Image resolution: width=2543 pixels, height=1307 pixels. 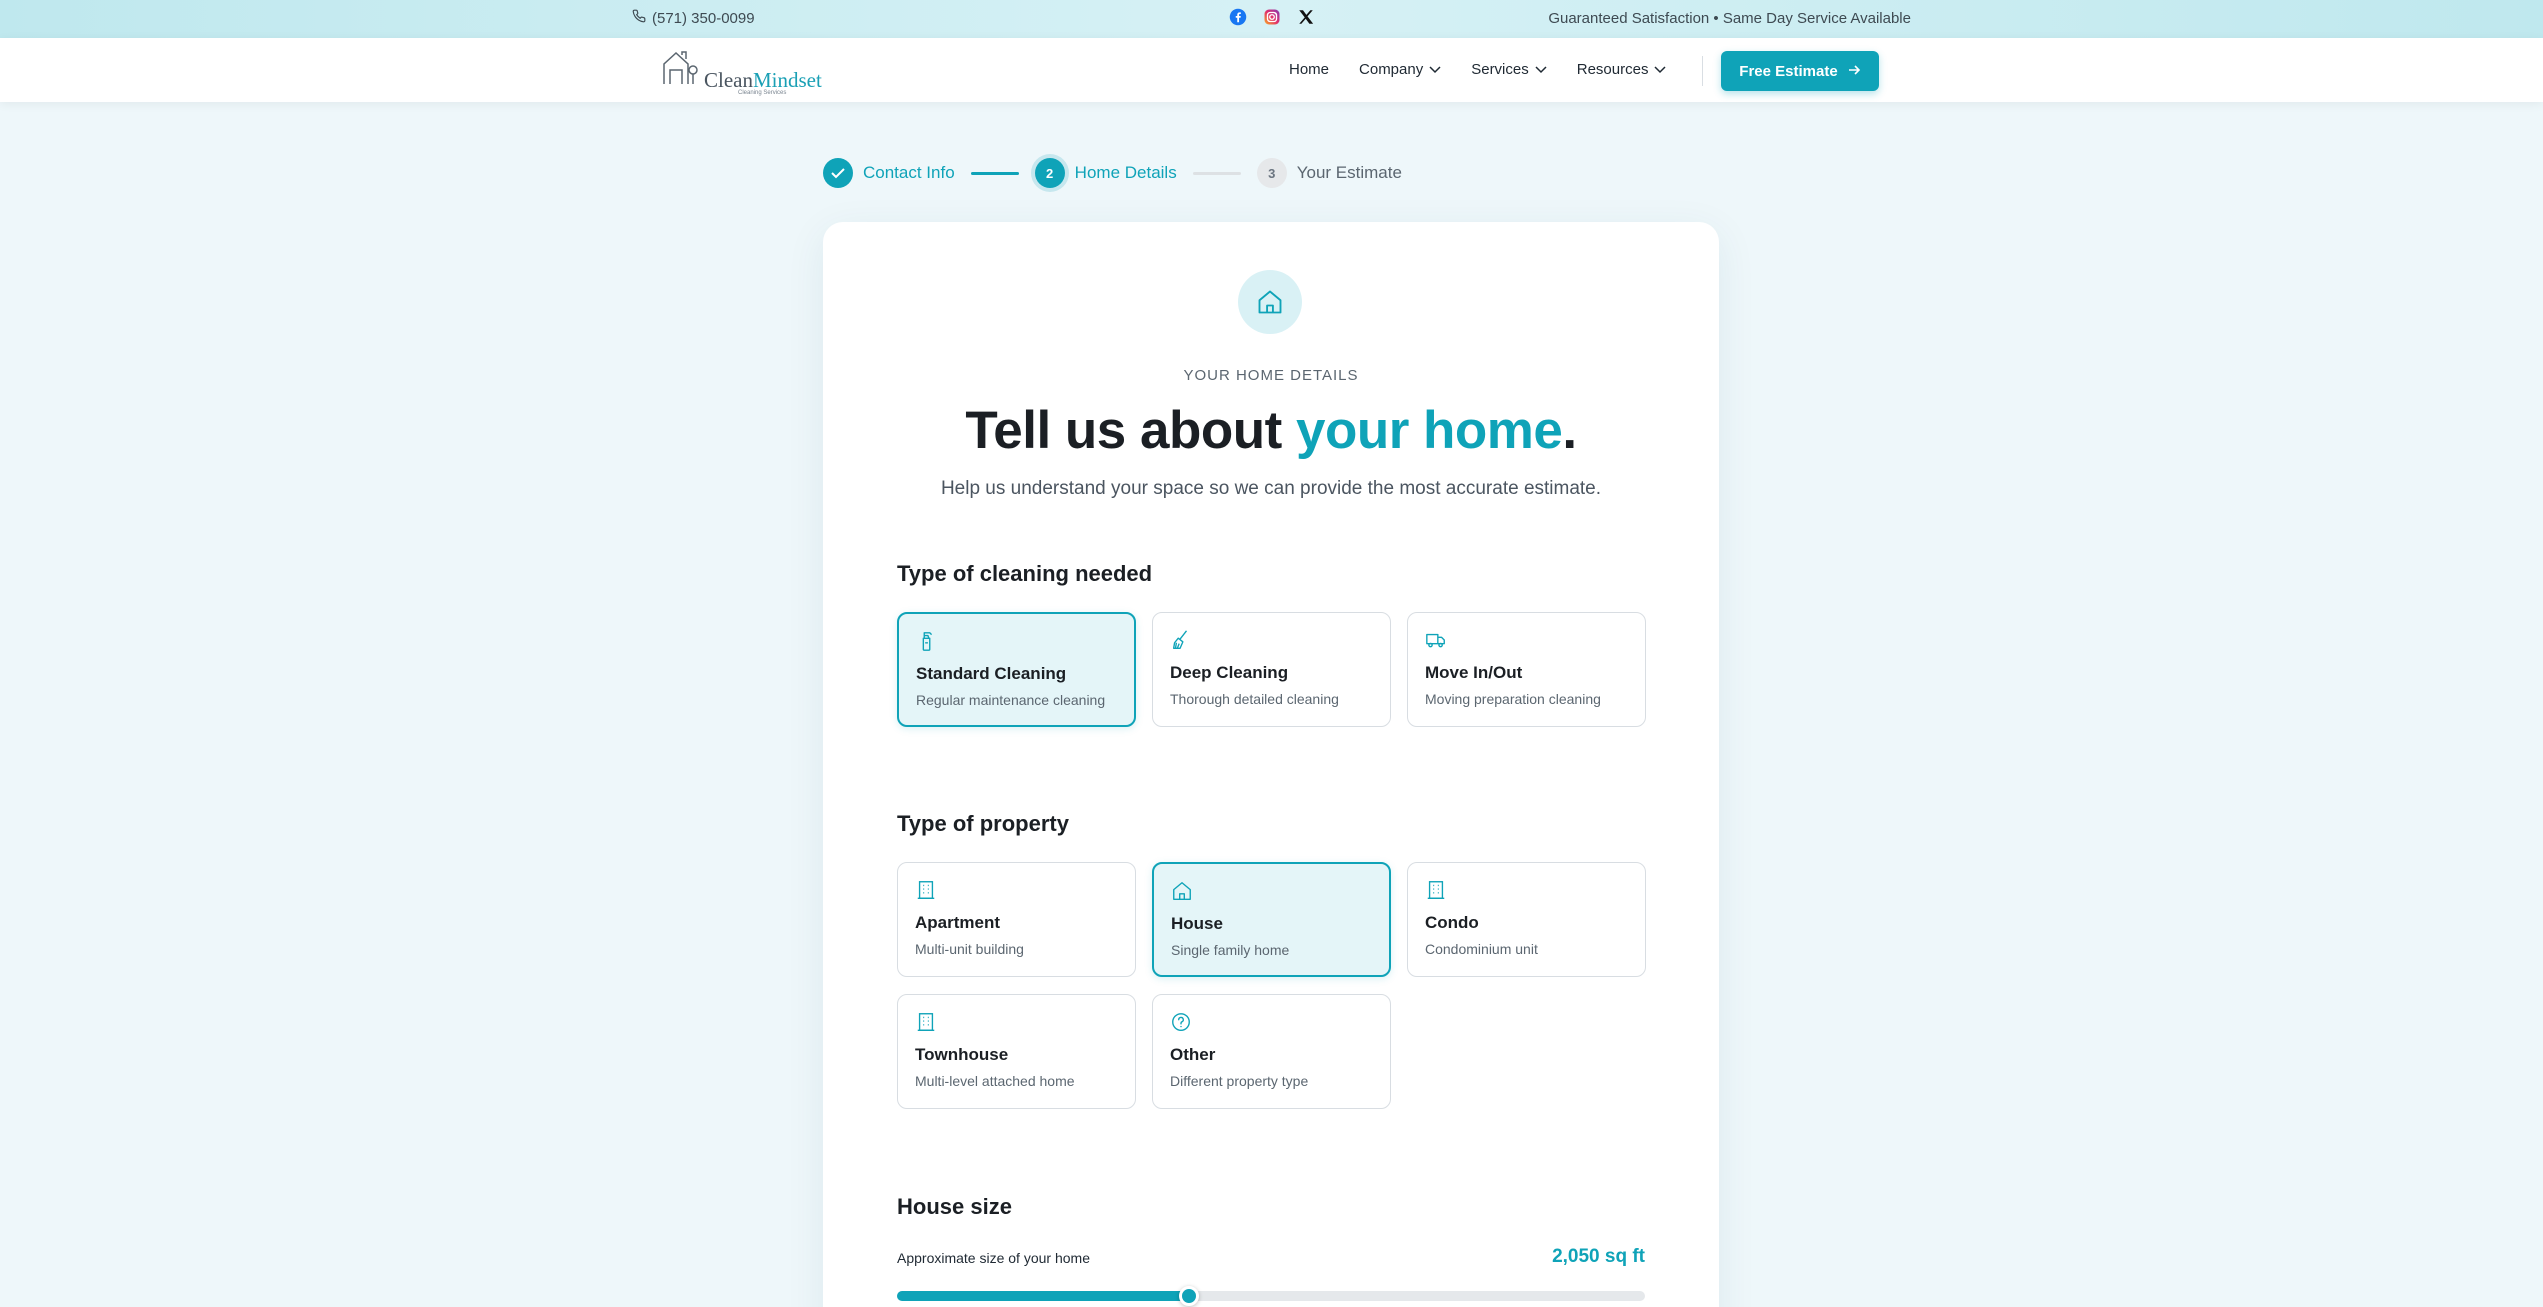 I want to click on option-house: House Single family home, so click(x=1271, y=919).